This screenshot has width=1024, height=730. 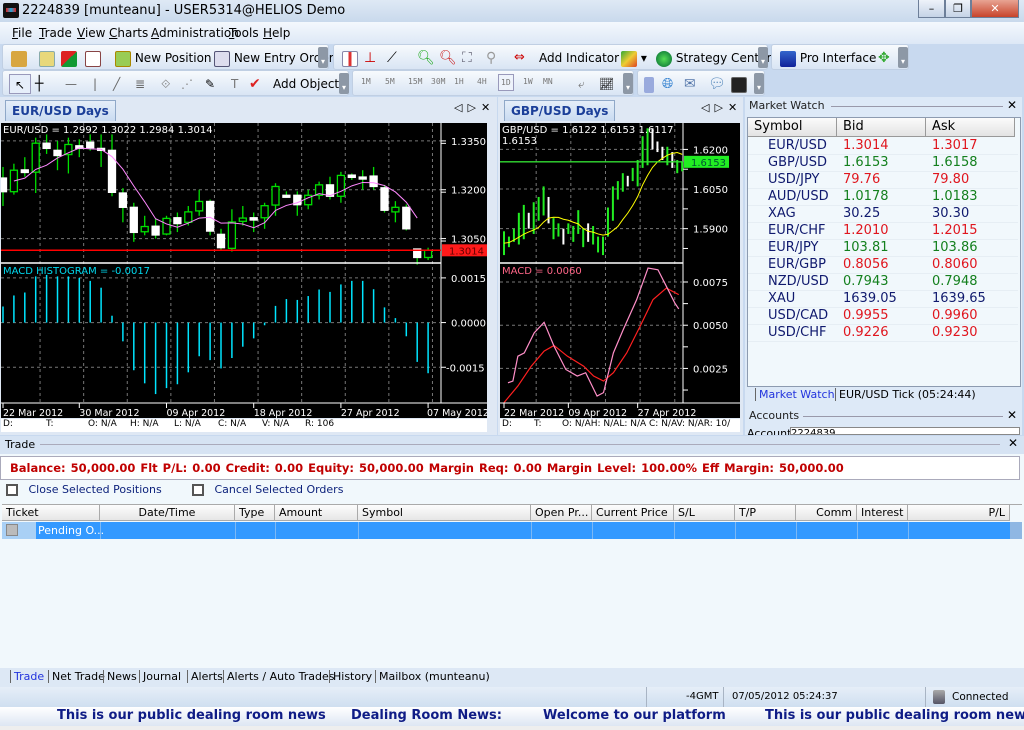 I want to click on column-header-bid: Bid, so click(x=881, y=127).